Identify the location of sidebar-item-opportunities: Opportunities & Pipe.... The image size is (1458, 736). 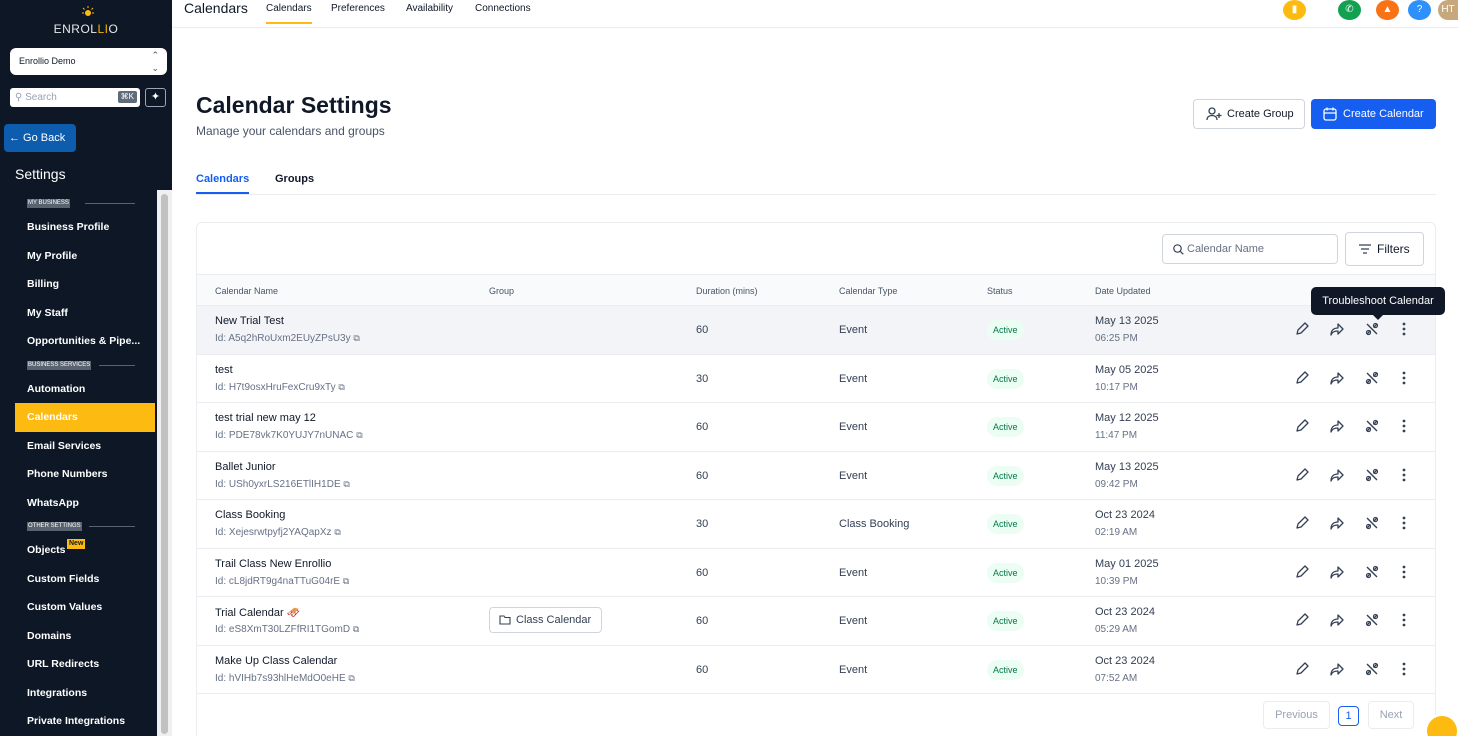
(85, 341).